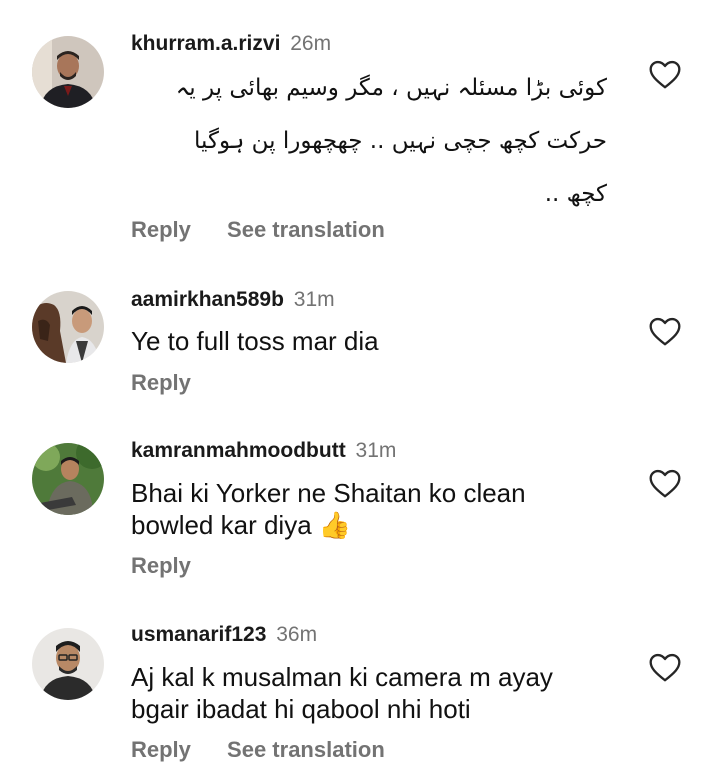 This screenshot has height=776, width=720. I want to click on timestamp: 26m, so click(311, 43).